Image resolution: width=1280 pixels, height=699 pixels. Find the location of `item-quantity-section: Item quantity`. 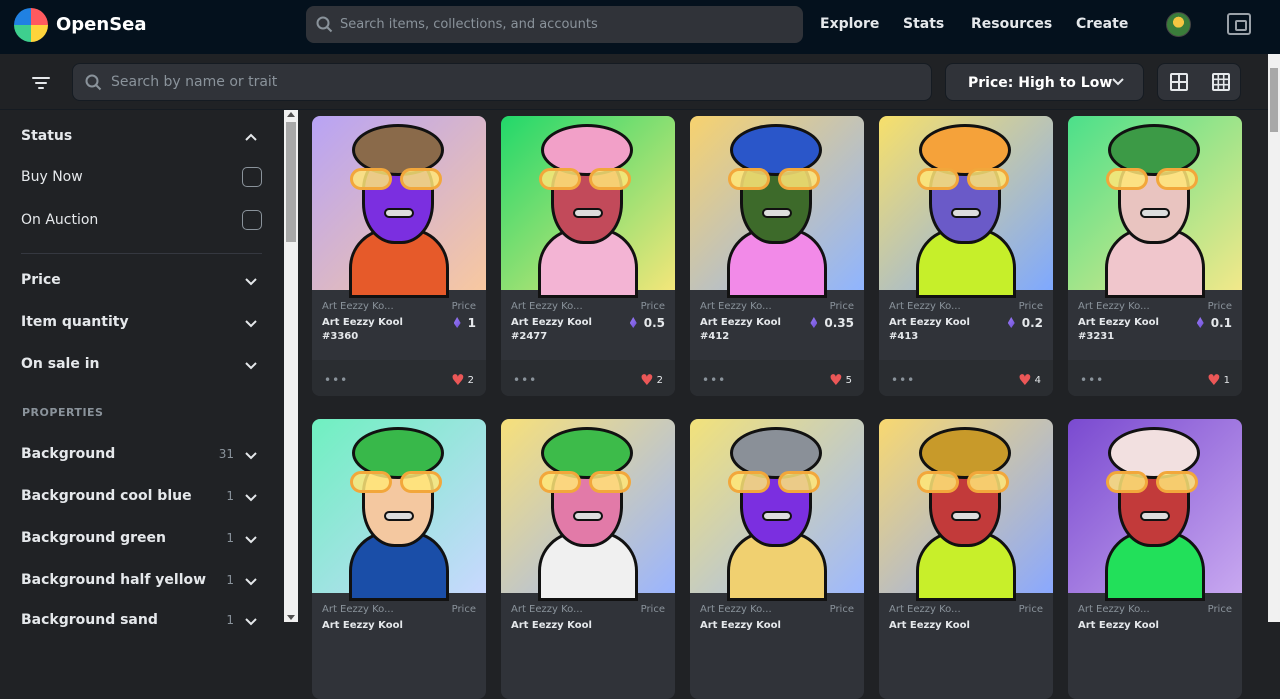

item-quantity-section: Item quantity is located at coordinates (141, 324).